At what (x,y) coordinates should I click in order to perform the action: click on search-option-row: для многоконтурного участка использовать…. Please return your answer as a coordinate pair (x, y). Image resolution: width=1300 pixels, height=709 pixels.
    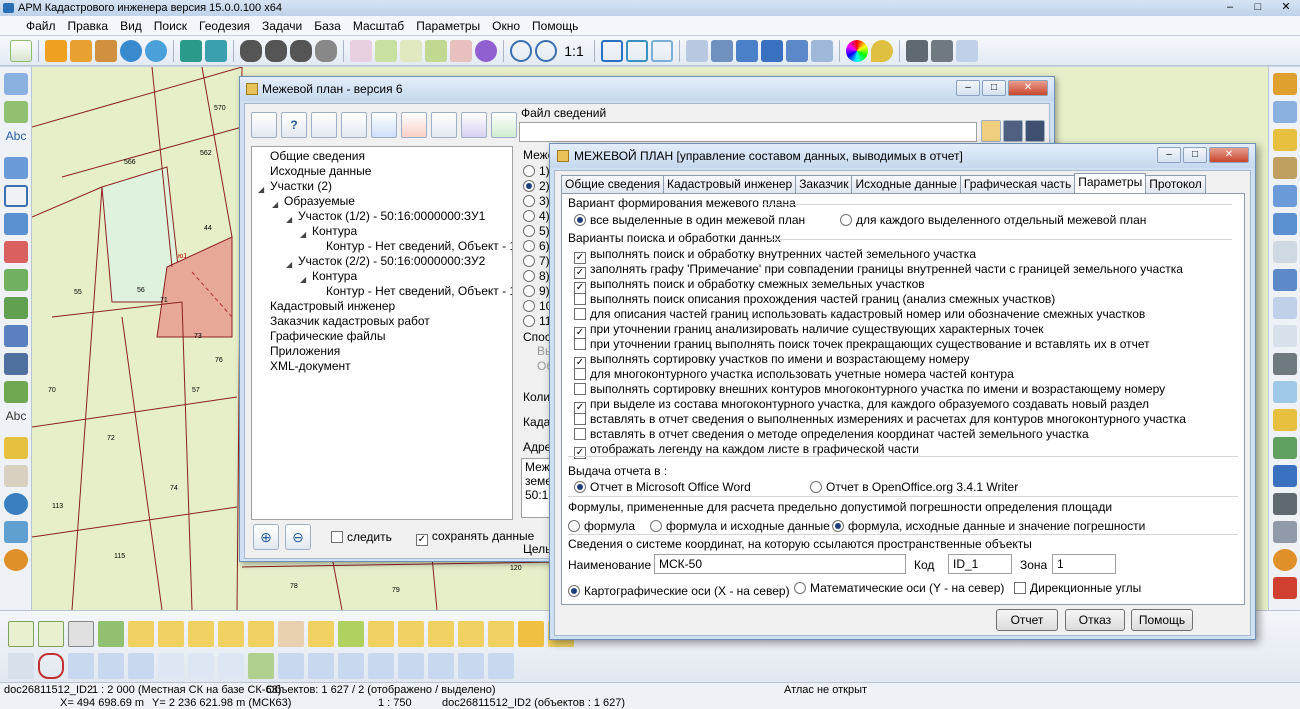
    Looking at the image, I should click on (794, 374).